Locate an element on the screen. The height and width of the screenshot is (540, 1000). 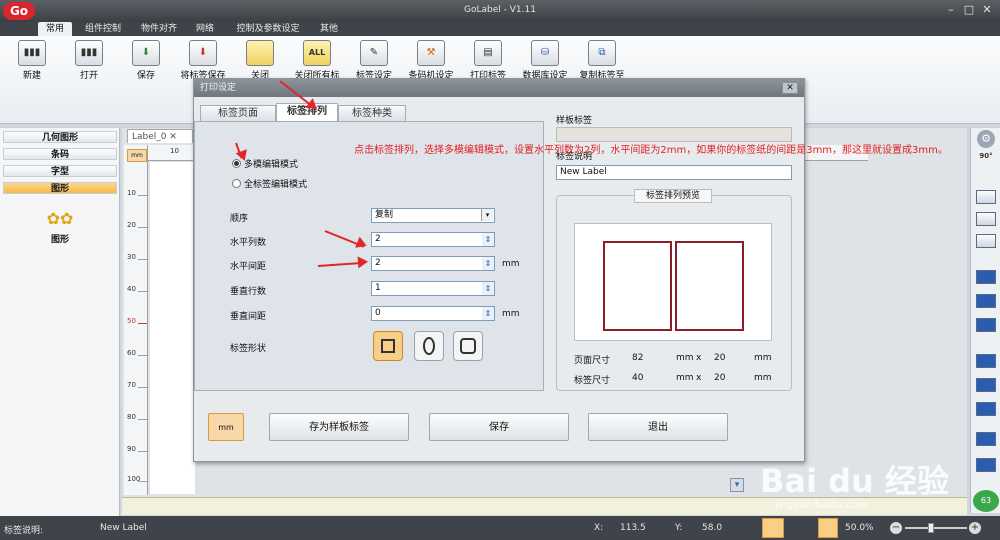
close-all-icon: ALL is located at coordinates (317, 53).